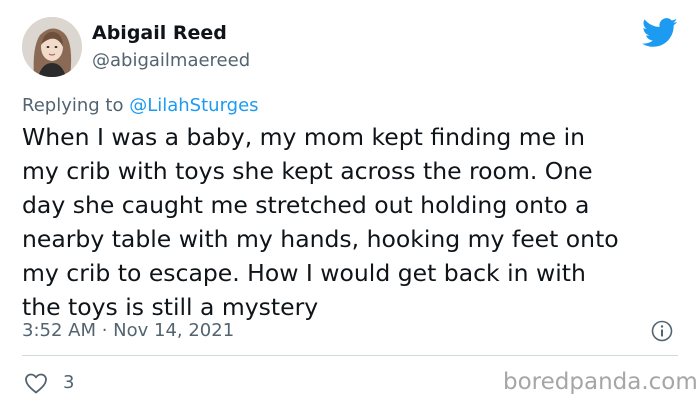 This screenshot has width=700, height=410. I want to click on heart-icon, so click(36, 383).